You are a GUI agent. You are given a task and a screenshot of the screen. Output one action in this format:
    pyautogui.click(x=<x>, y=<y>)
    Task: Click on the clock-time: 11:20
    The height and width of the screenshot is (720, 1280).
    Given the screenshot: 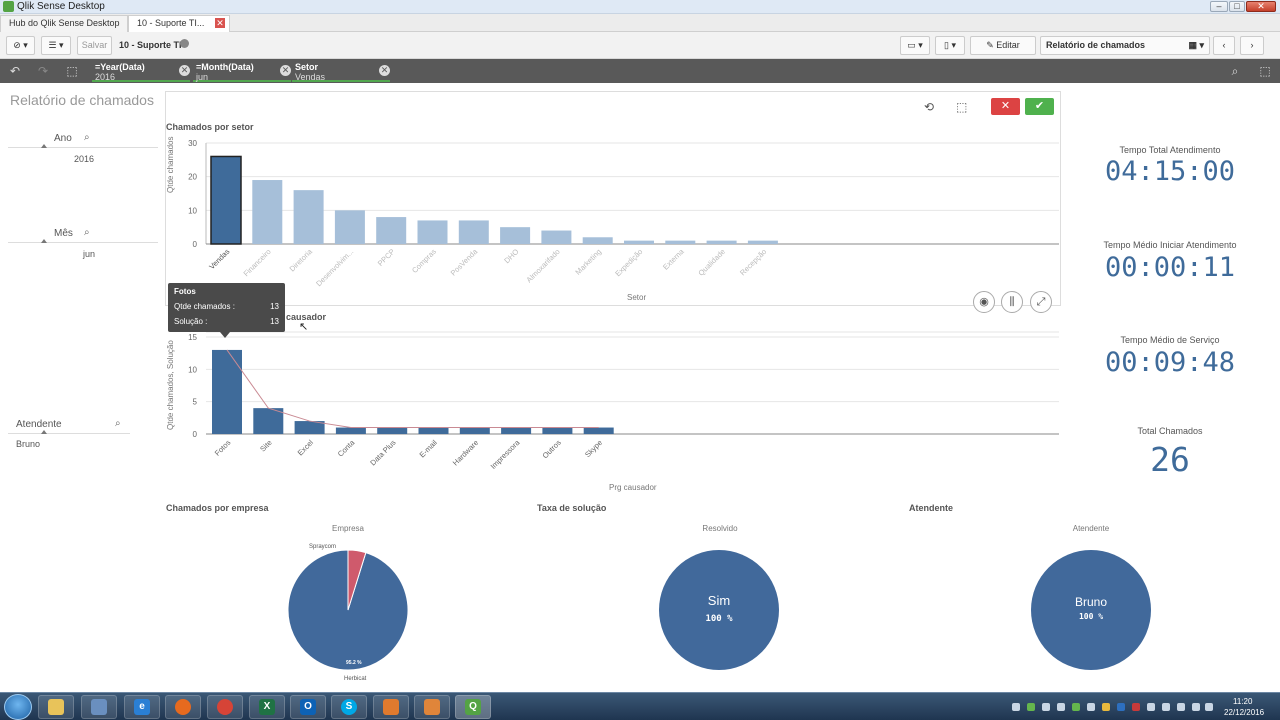 What is the action you would take?
    pyautogui.click(x=1242, y=701)
    